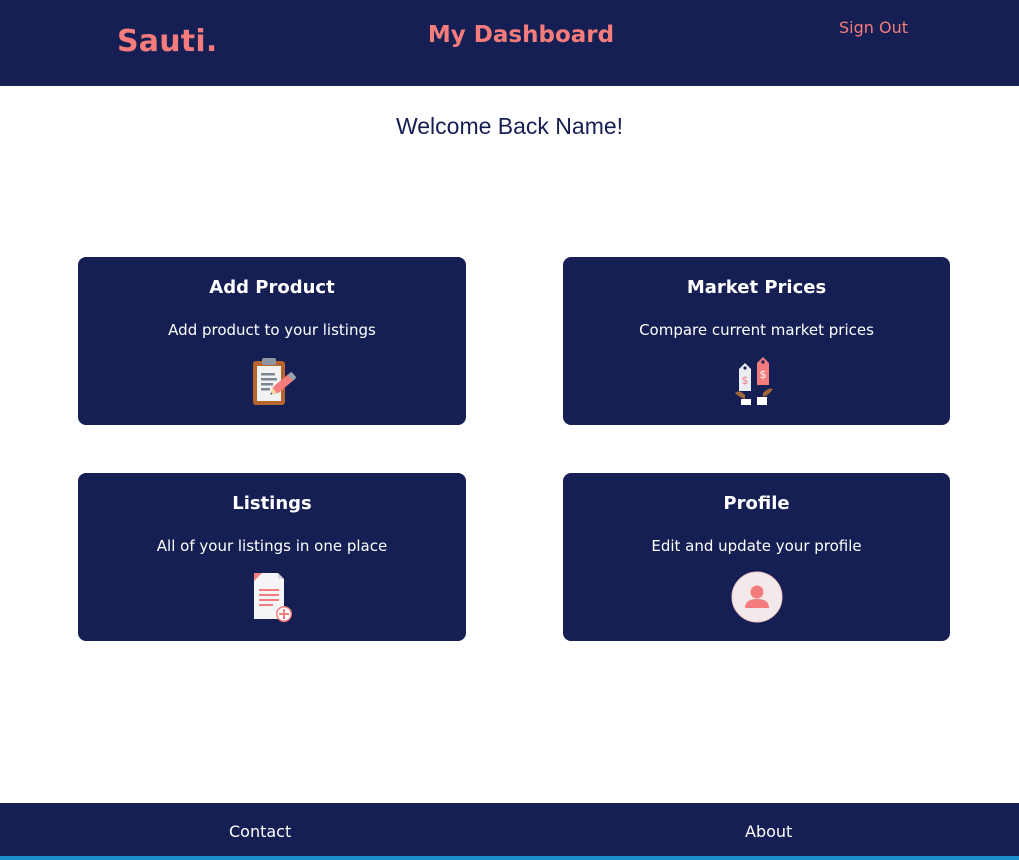 This screenshot has height=860, width=1019. I want to click on top-navbar: Sauti. My Dashboard Sign Out, so click(509, 43).